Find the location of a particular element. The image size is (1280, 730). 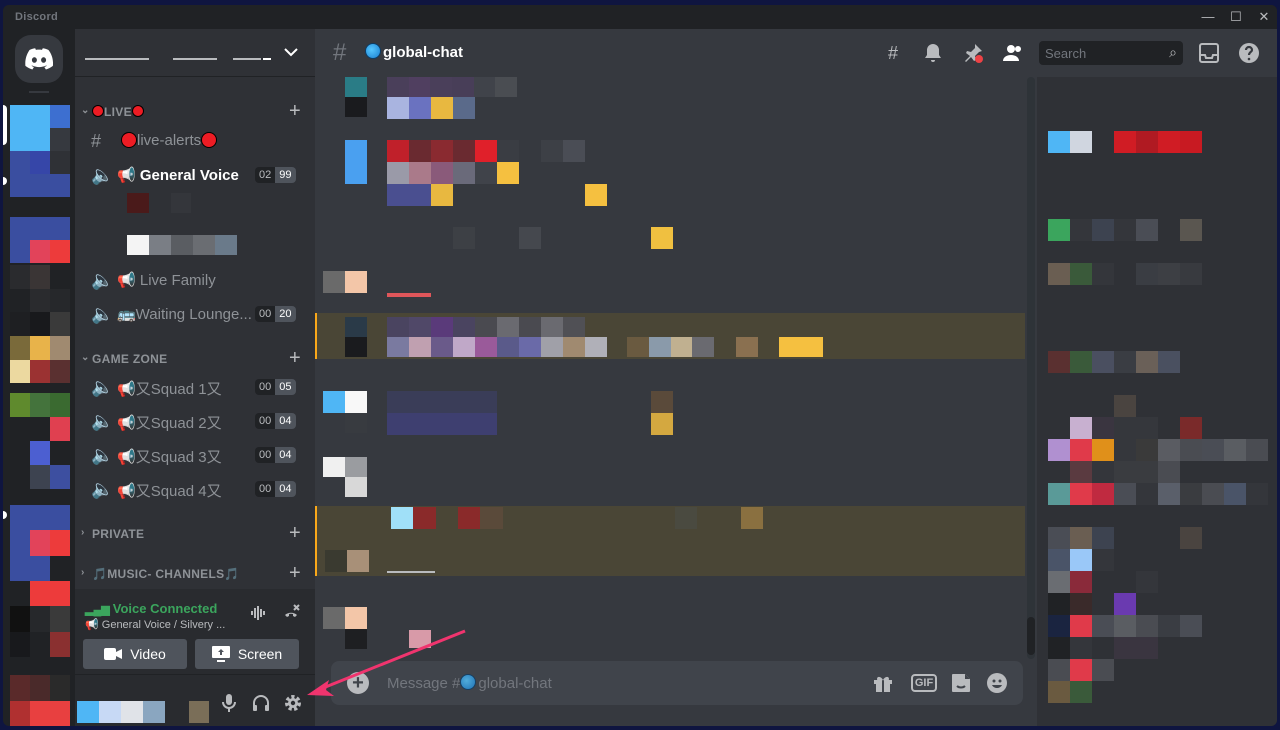

channel-live-family: 🔈 📢 Live Family is located at coordinates (195, 280).